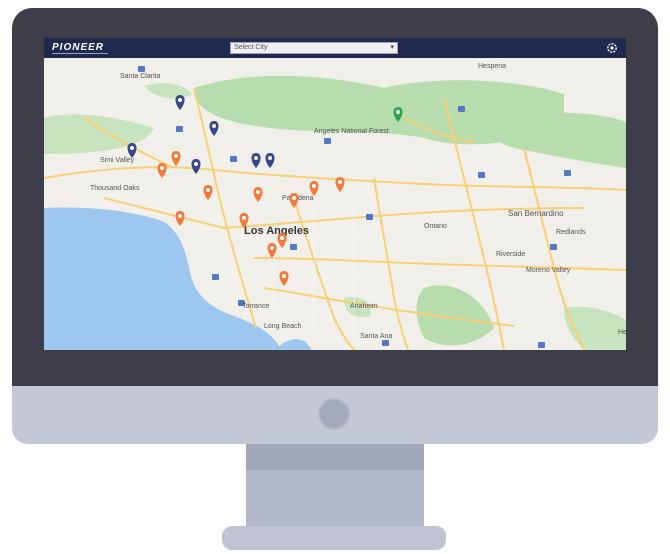  I want to click on logo: PIONEER, so click(78, 47).